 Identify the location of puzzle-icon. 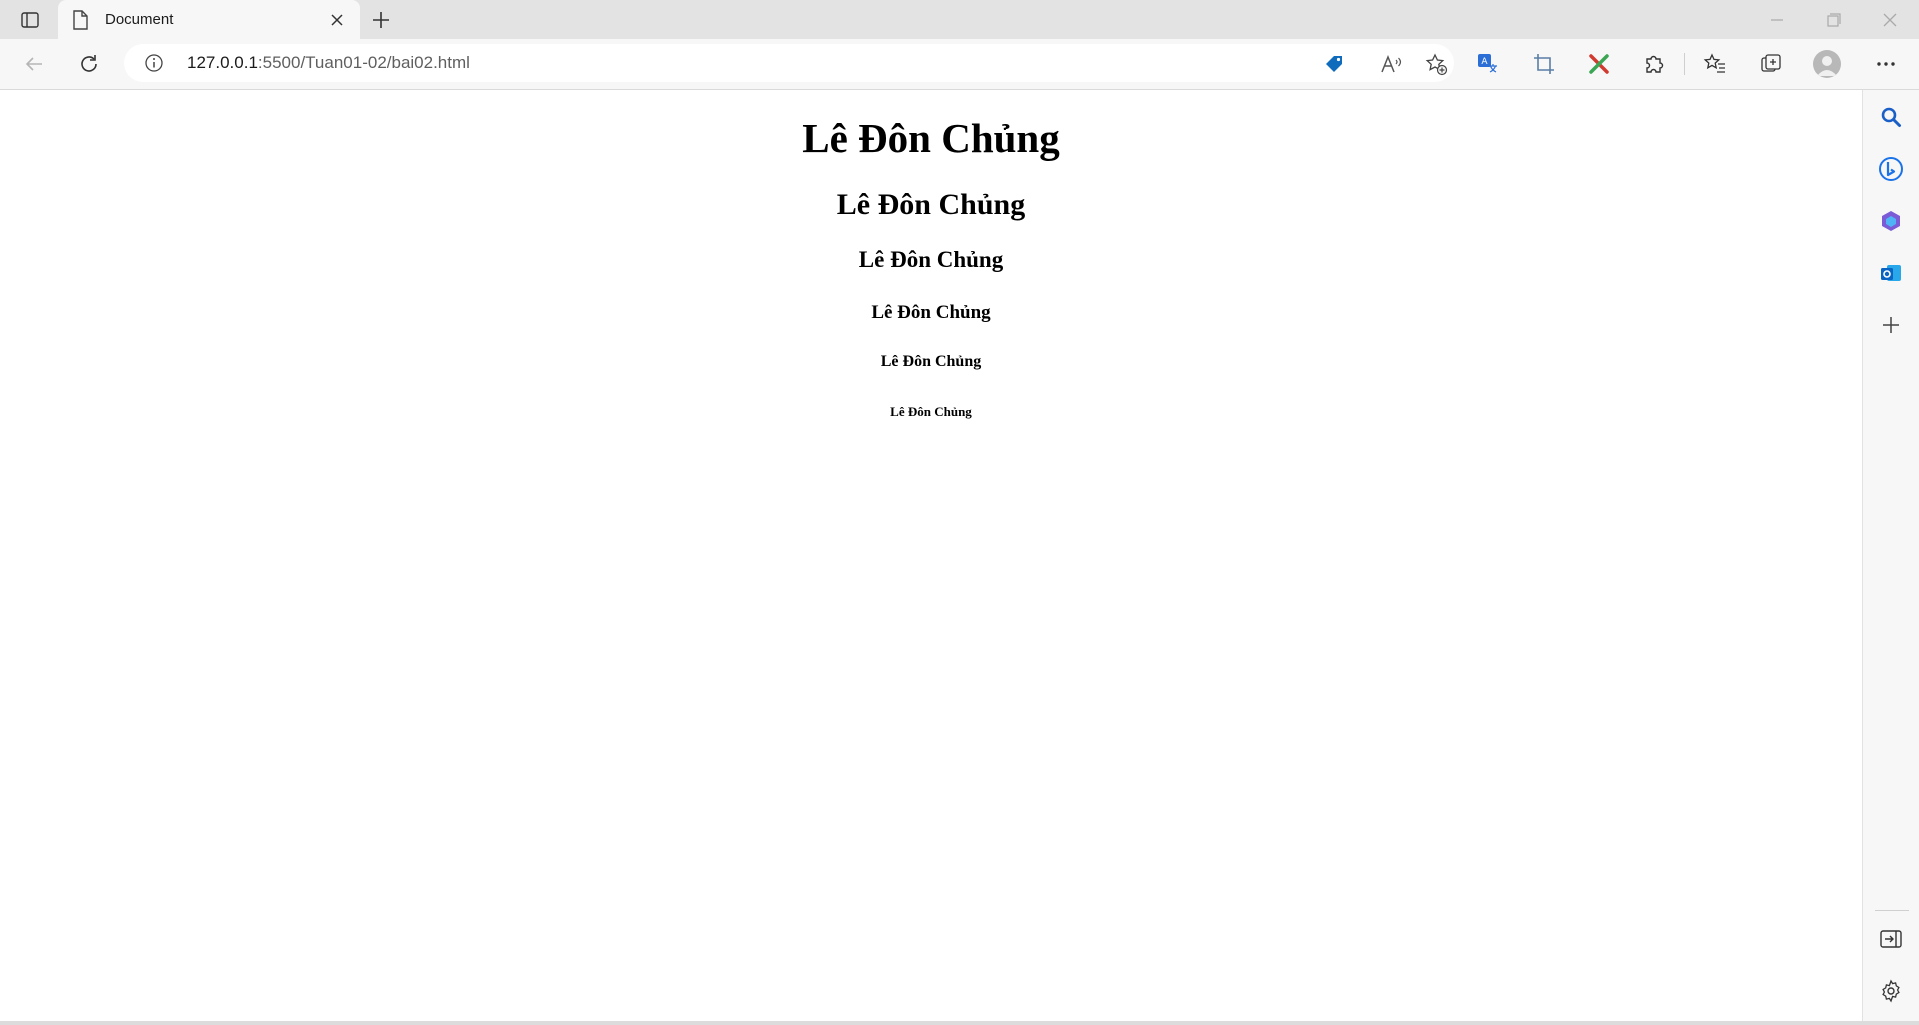
(1654, 64).